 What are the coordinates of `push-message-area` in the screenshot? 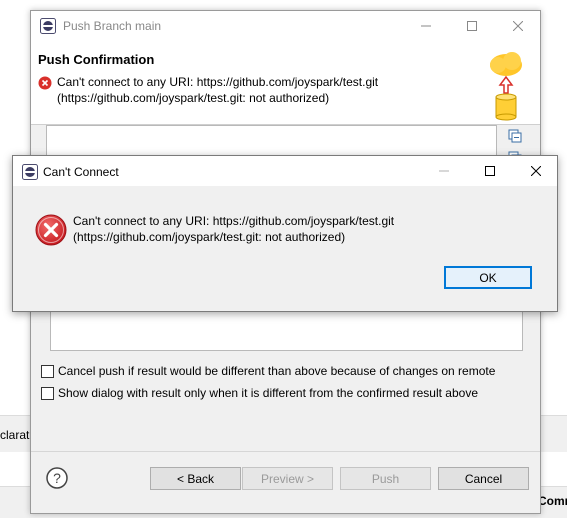 It's located at (286, 331).